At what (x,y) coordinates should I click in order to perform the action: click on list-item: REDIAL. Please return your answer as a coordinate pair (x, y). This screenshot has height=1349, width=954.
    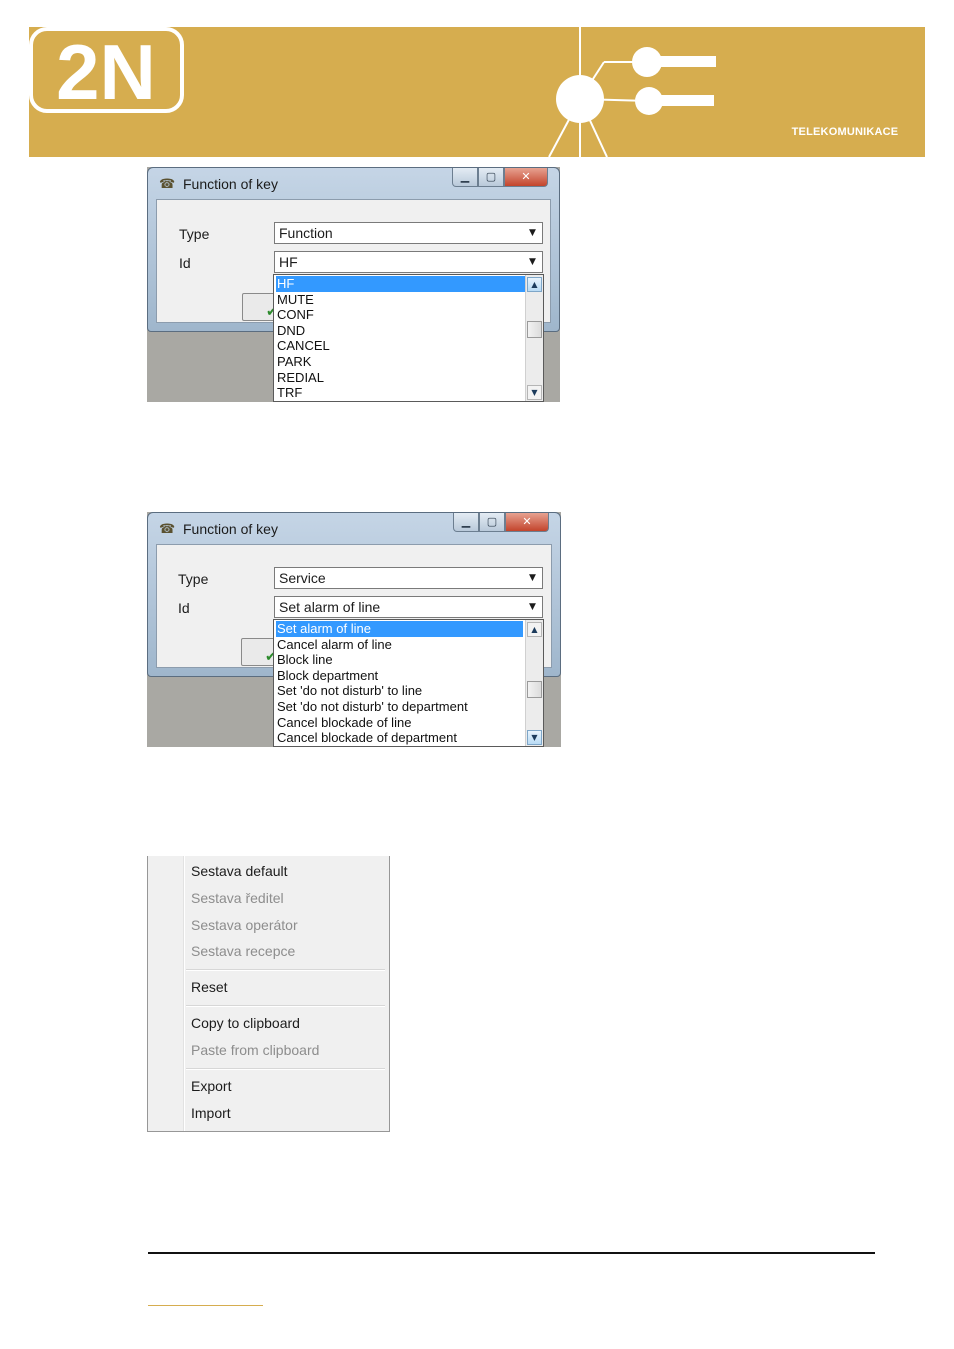
    Looking at the image, I should click on (300, 378).